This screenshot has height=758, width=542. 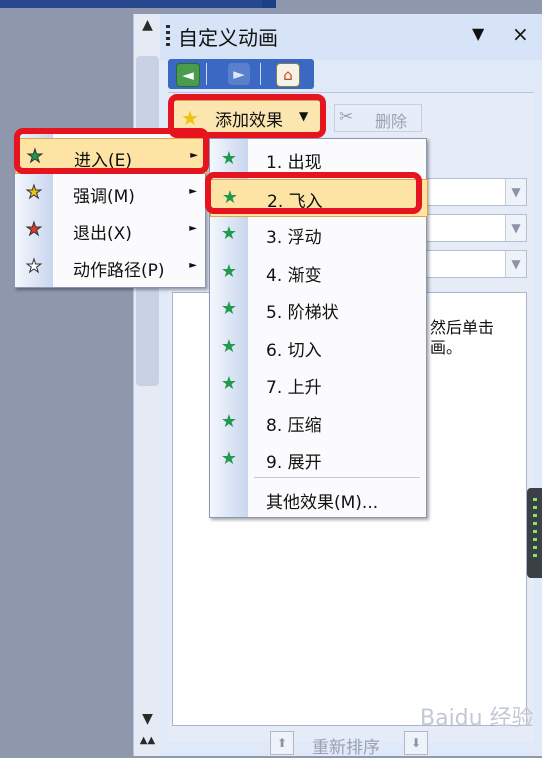 What do you see at coordinates (34, 230) in the screenshot?
I see `exit-star-icon: ★` at bounding box center [34, 230].